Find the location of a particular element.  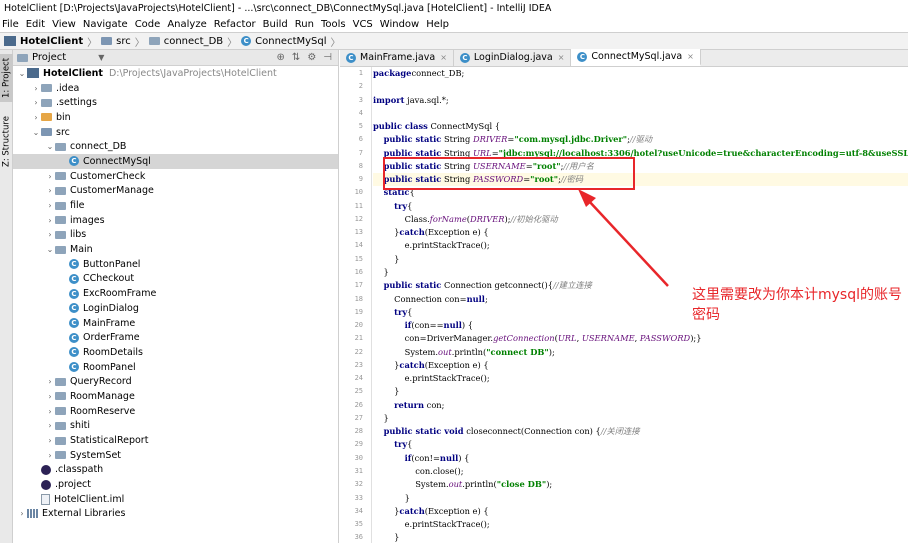

annotation-text: 这里需要改为你本计mysql的账号密码 is located at coordinates (797, 305).